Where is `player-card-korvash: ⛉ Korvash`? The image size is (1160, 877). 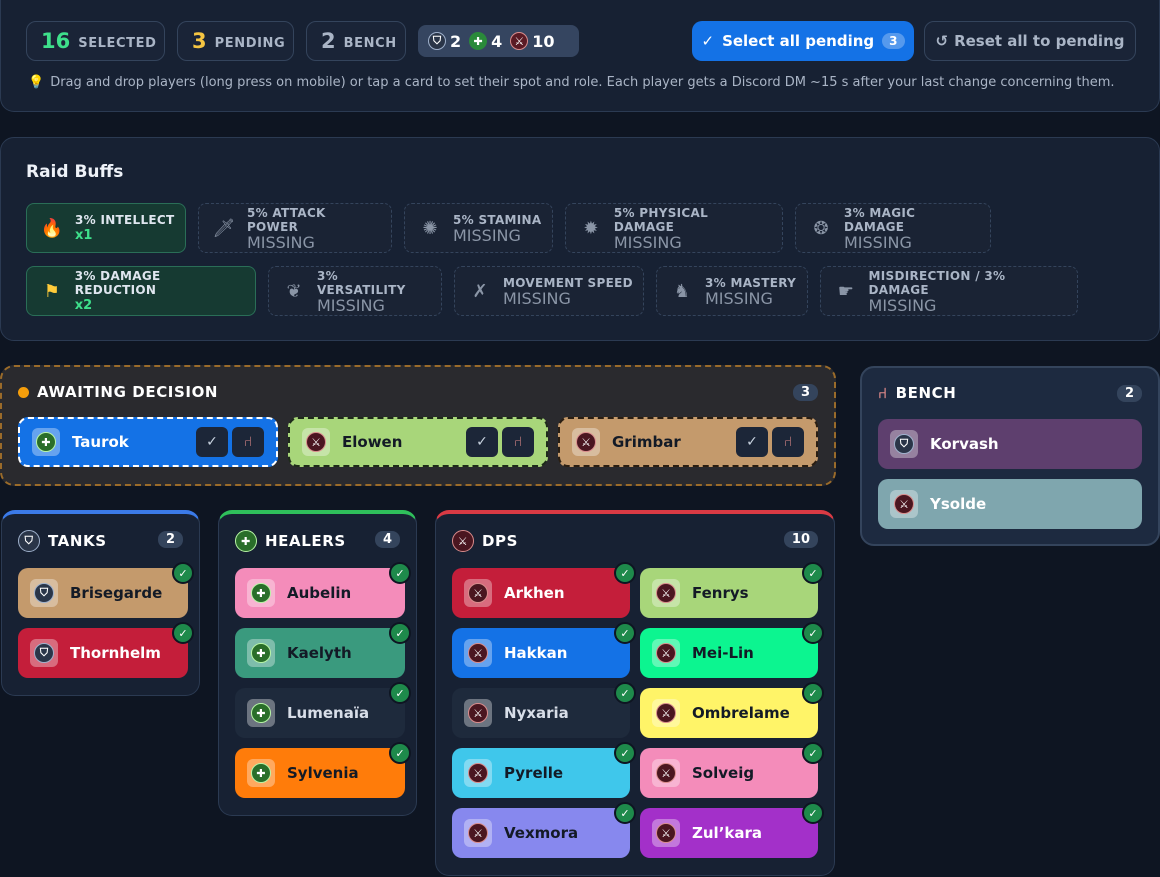
player-card-korvash: ⛉ Korvash is located at coordinates (1010, 444).